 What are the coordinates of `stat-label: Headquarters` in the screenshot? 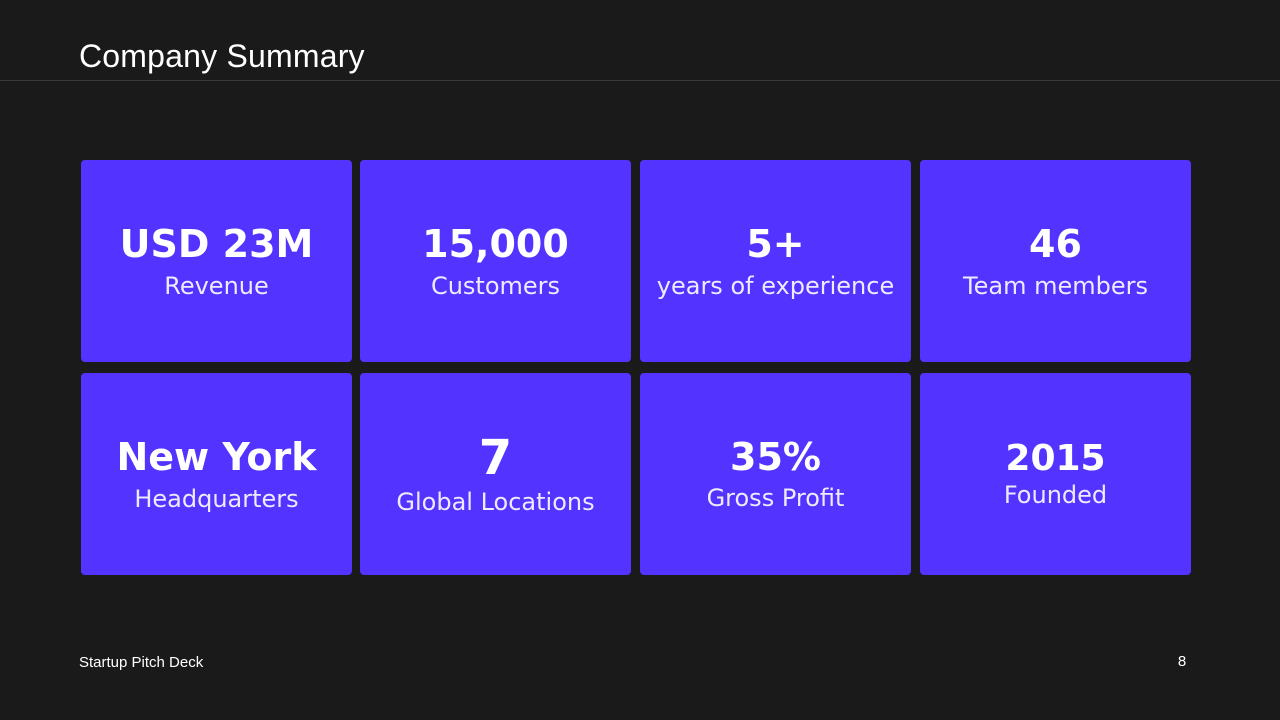 It's located at (216, 499).